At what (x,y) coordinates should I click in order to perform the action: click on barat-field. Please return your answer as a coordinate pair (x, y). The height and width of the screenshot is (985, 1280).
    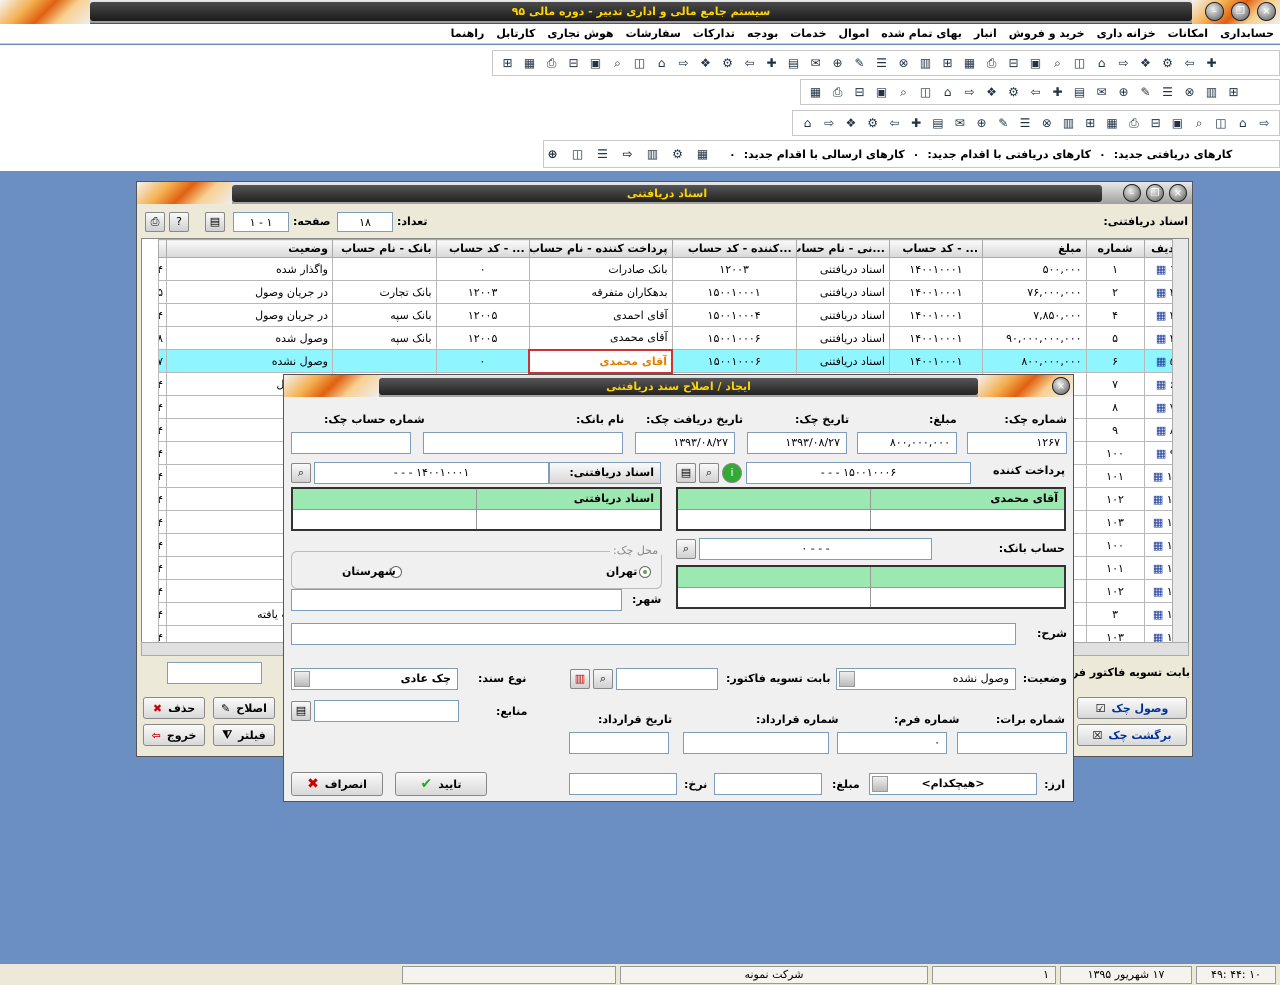
    Looking at the image, I should click on (1012, 743).